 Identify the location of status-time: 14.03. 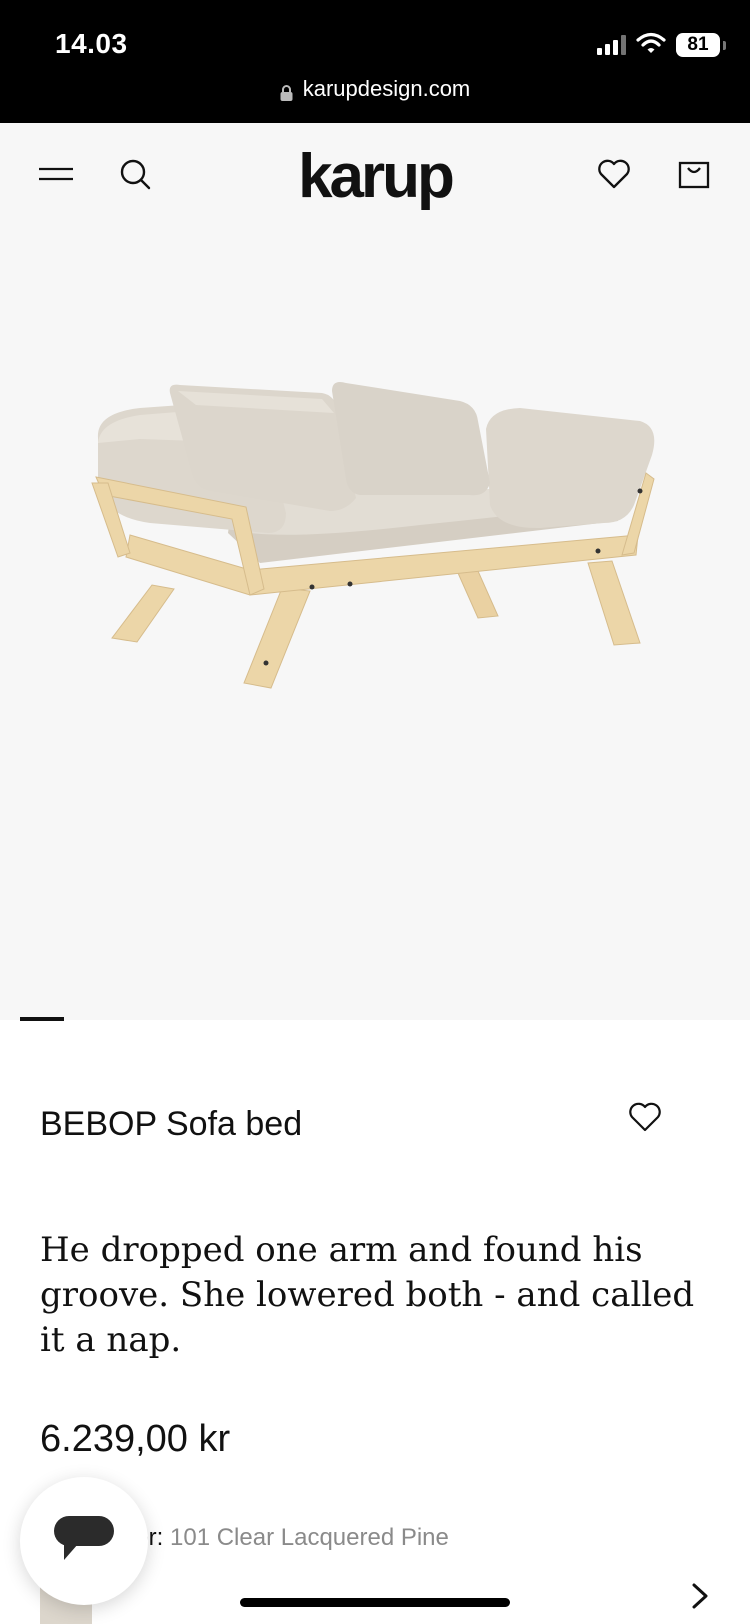
(91, 43).